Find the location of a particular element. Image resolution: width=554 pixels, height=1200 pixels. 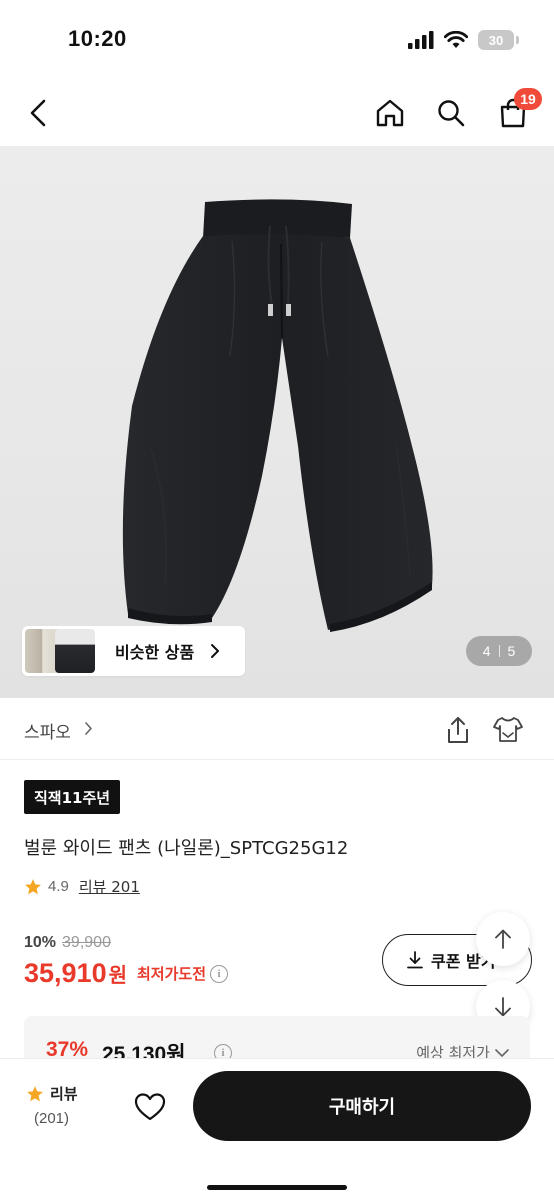

sale-price: 35,910 is located at coordinates (65, 973).